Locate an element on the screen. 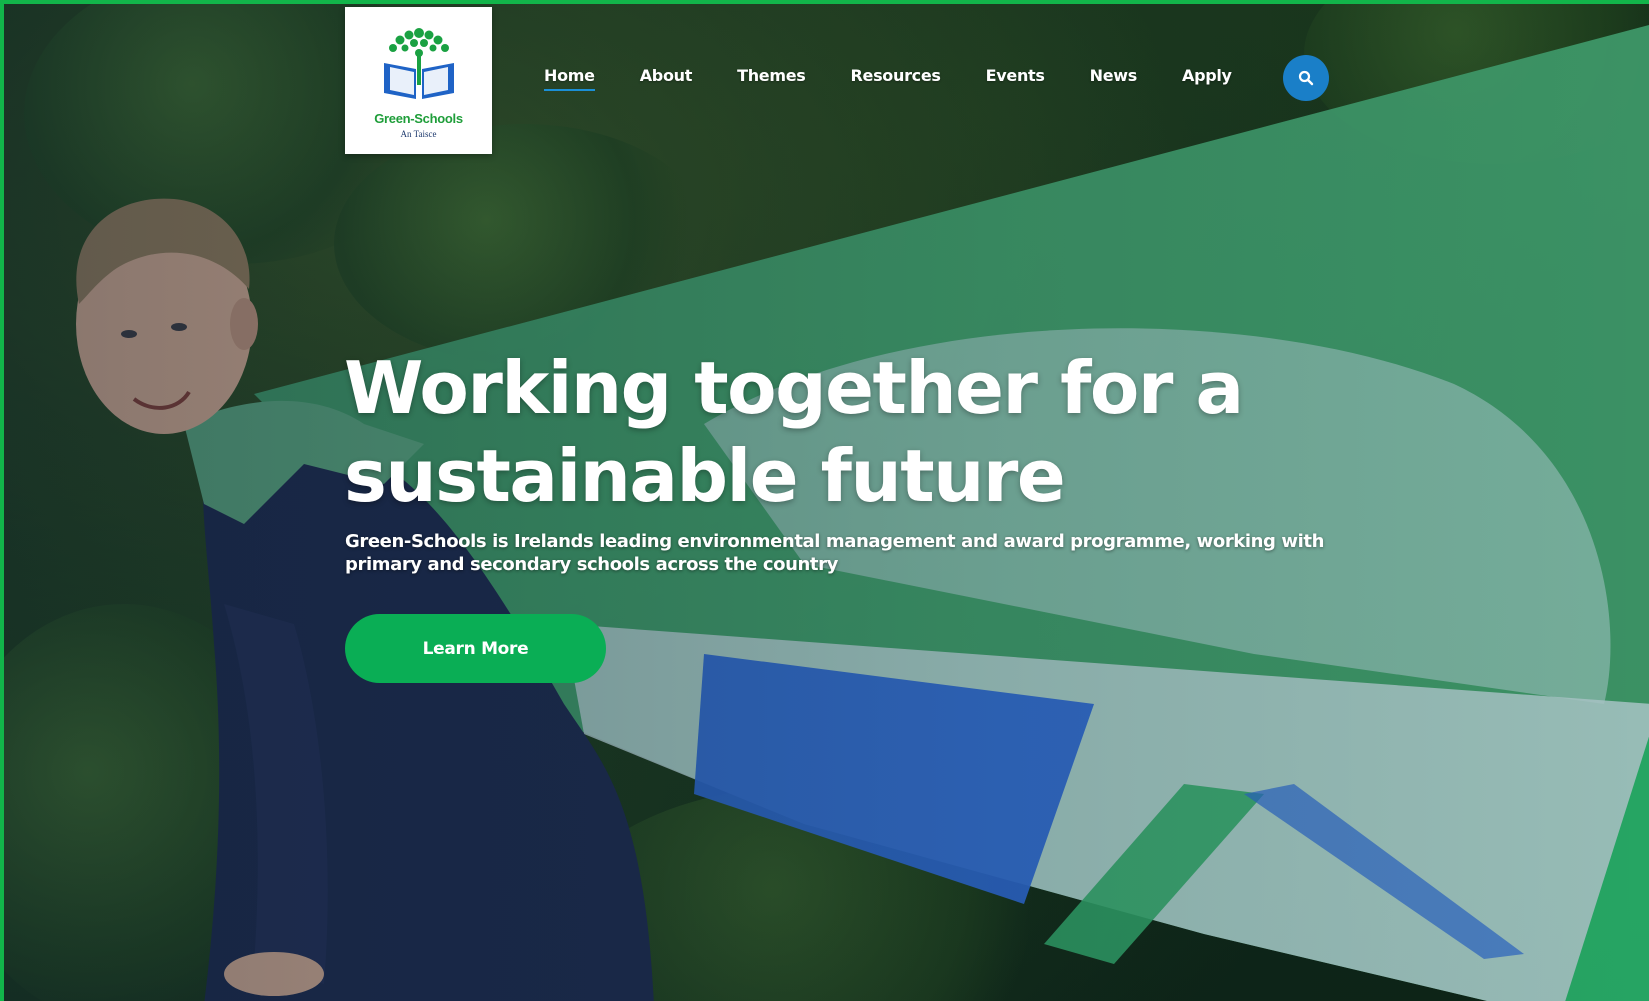  search-icon is located at coordinates (1306, 78).